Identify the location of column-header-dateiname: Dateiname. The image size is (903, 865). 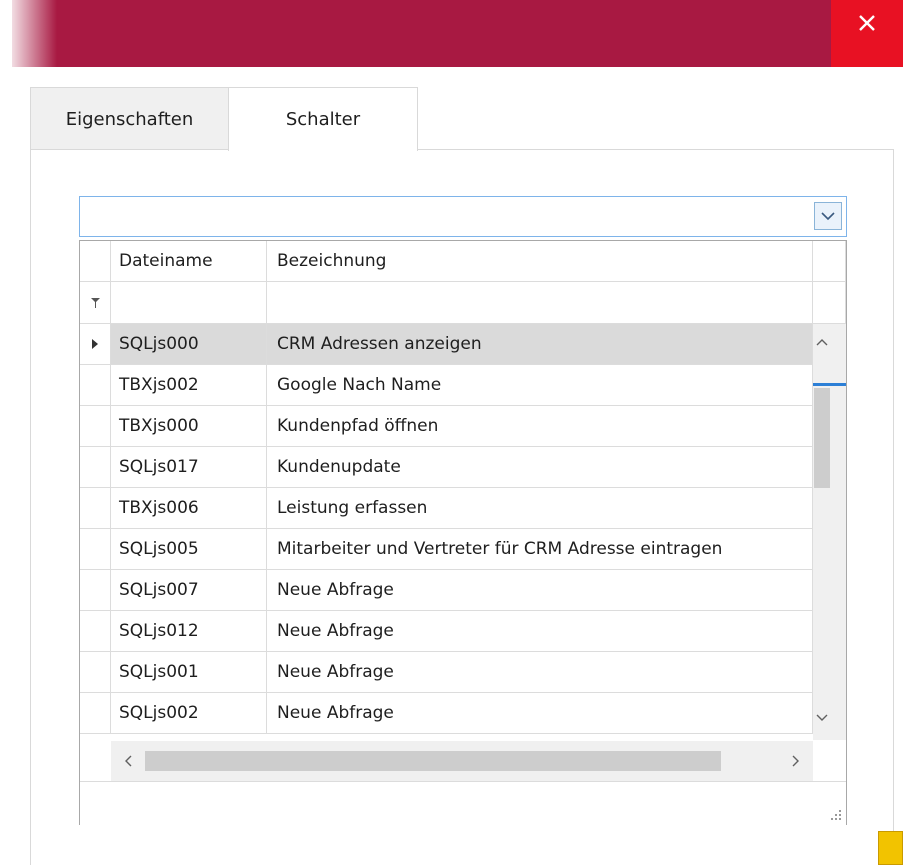
(189, 261).